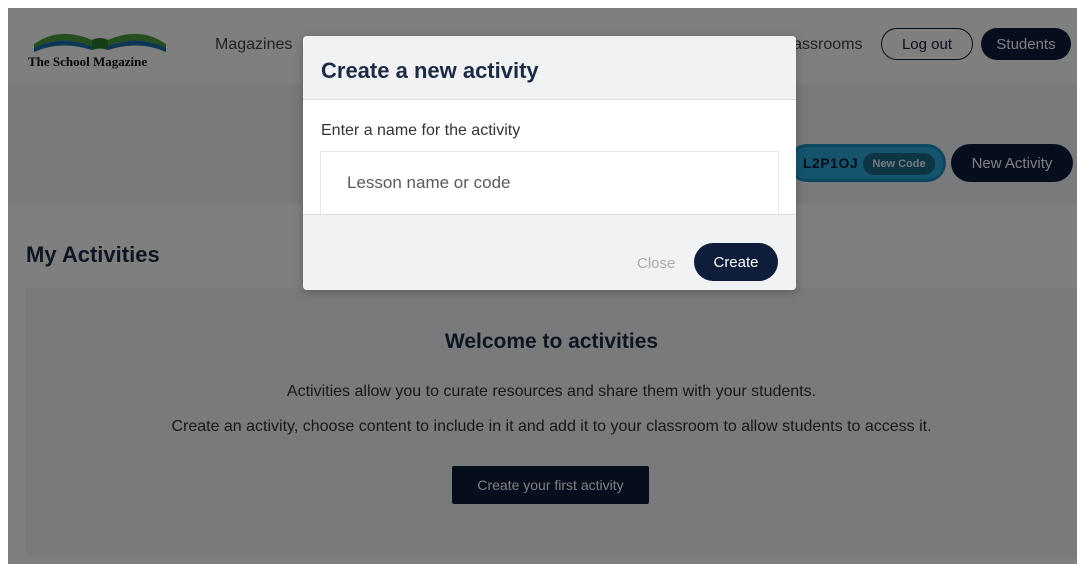 Image resolution: width=1077 pixels, height=564 pixels. What do you see at coordinates (421, 130) in the screenshot?
I see `activity-name-label: Enter a name for the activity` at bounding box center [421, 130].